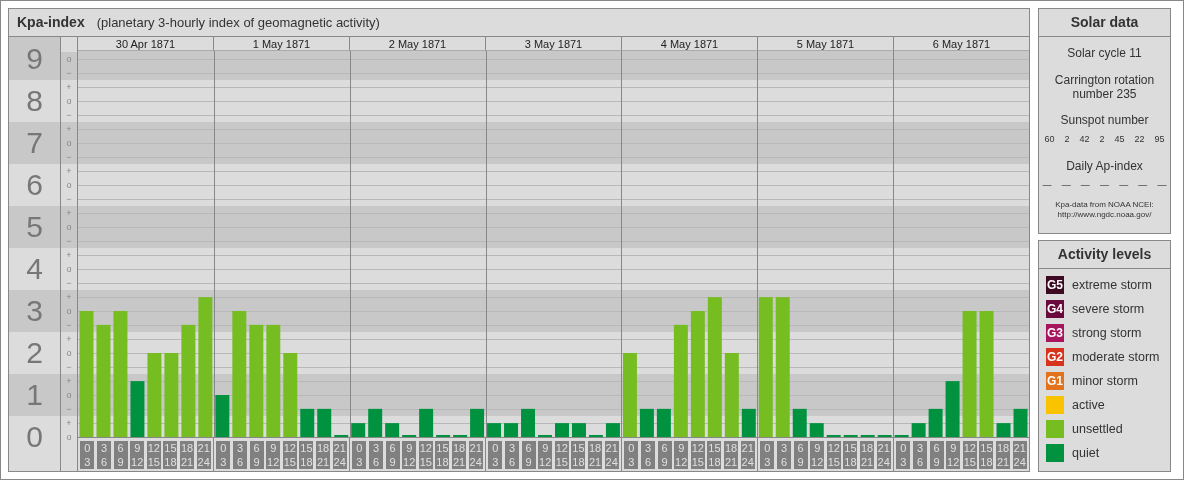  Describe the element at coordinates (1055, 333) in the screenshot. I see `level-badge: G3` at that location.